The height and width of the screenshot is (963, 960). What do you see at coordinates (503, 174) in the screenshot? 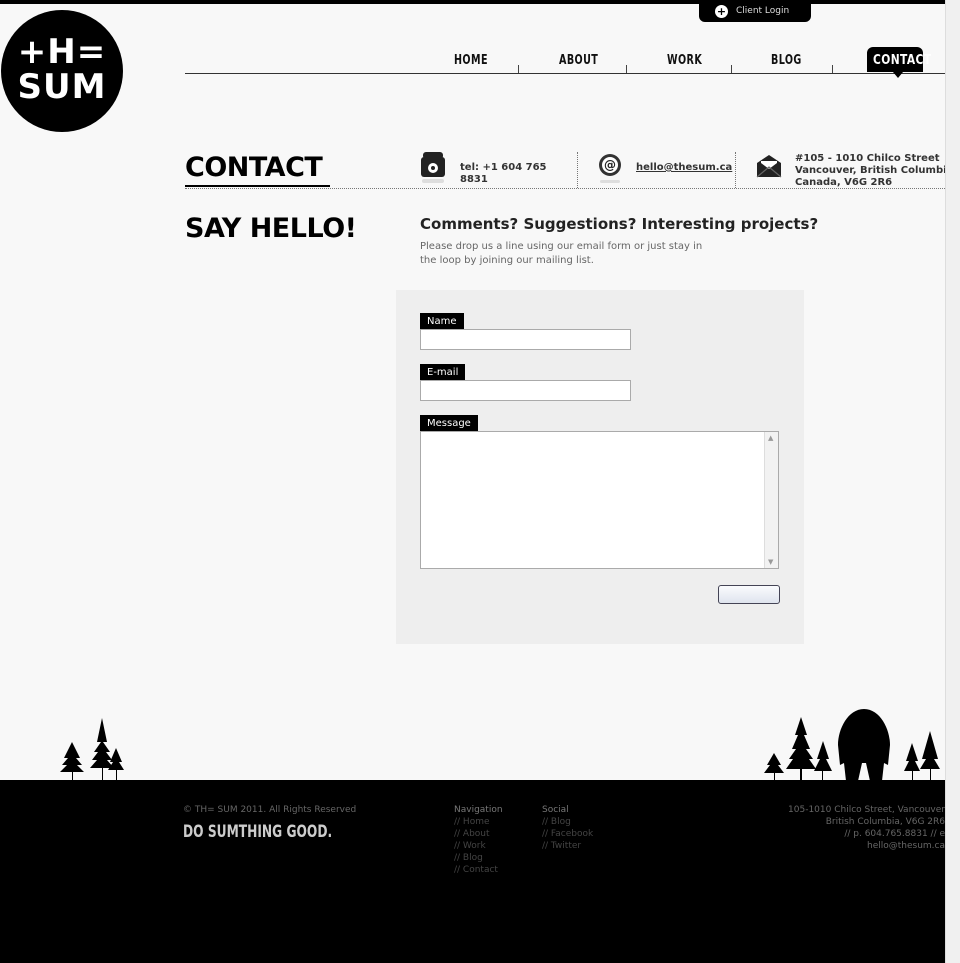
I see `phone-number: tel: +1 604 765 8831` at bounding box center [503, 174].